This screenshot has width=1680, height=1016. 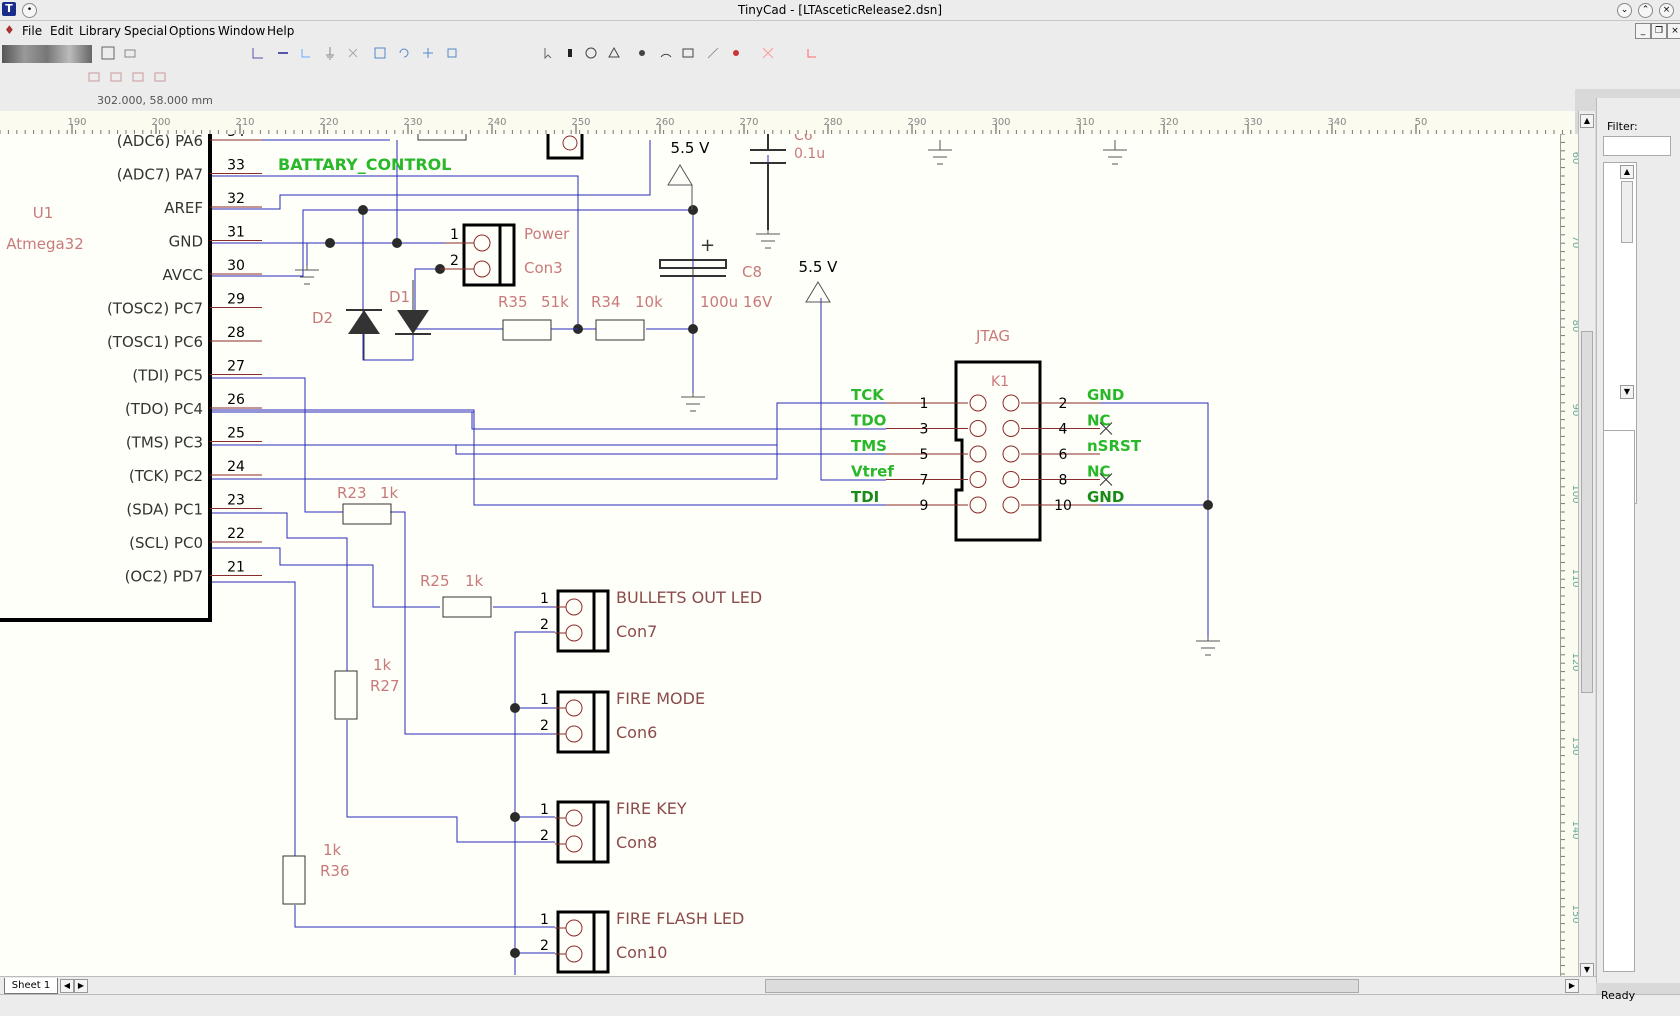 I want to click on rectangle-tool-icon, so click(x=688, y=53).